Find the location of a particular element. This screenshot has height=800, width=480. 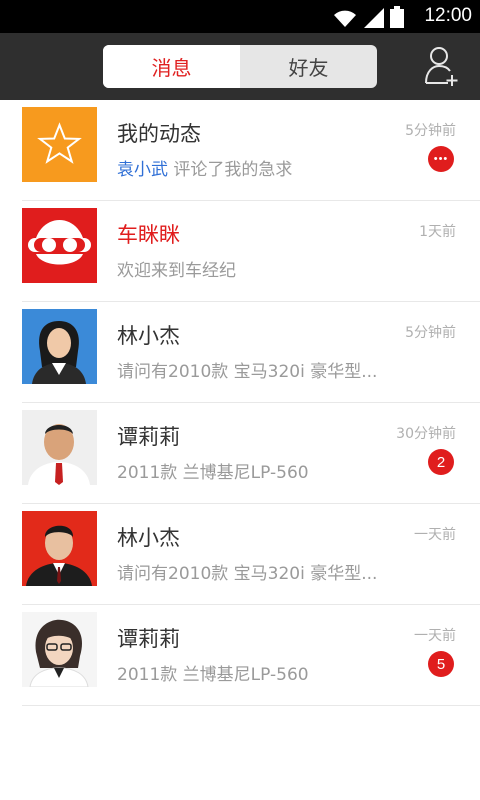

signal-icon is located at coordinates (374, 18).